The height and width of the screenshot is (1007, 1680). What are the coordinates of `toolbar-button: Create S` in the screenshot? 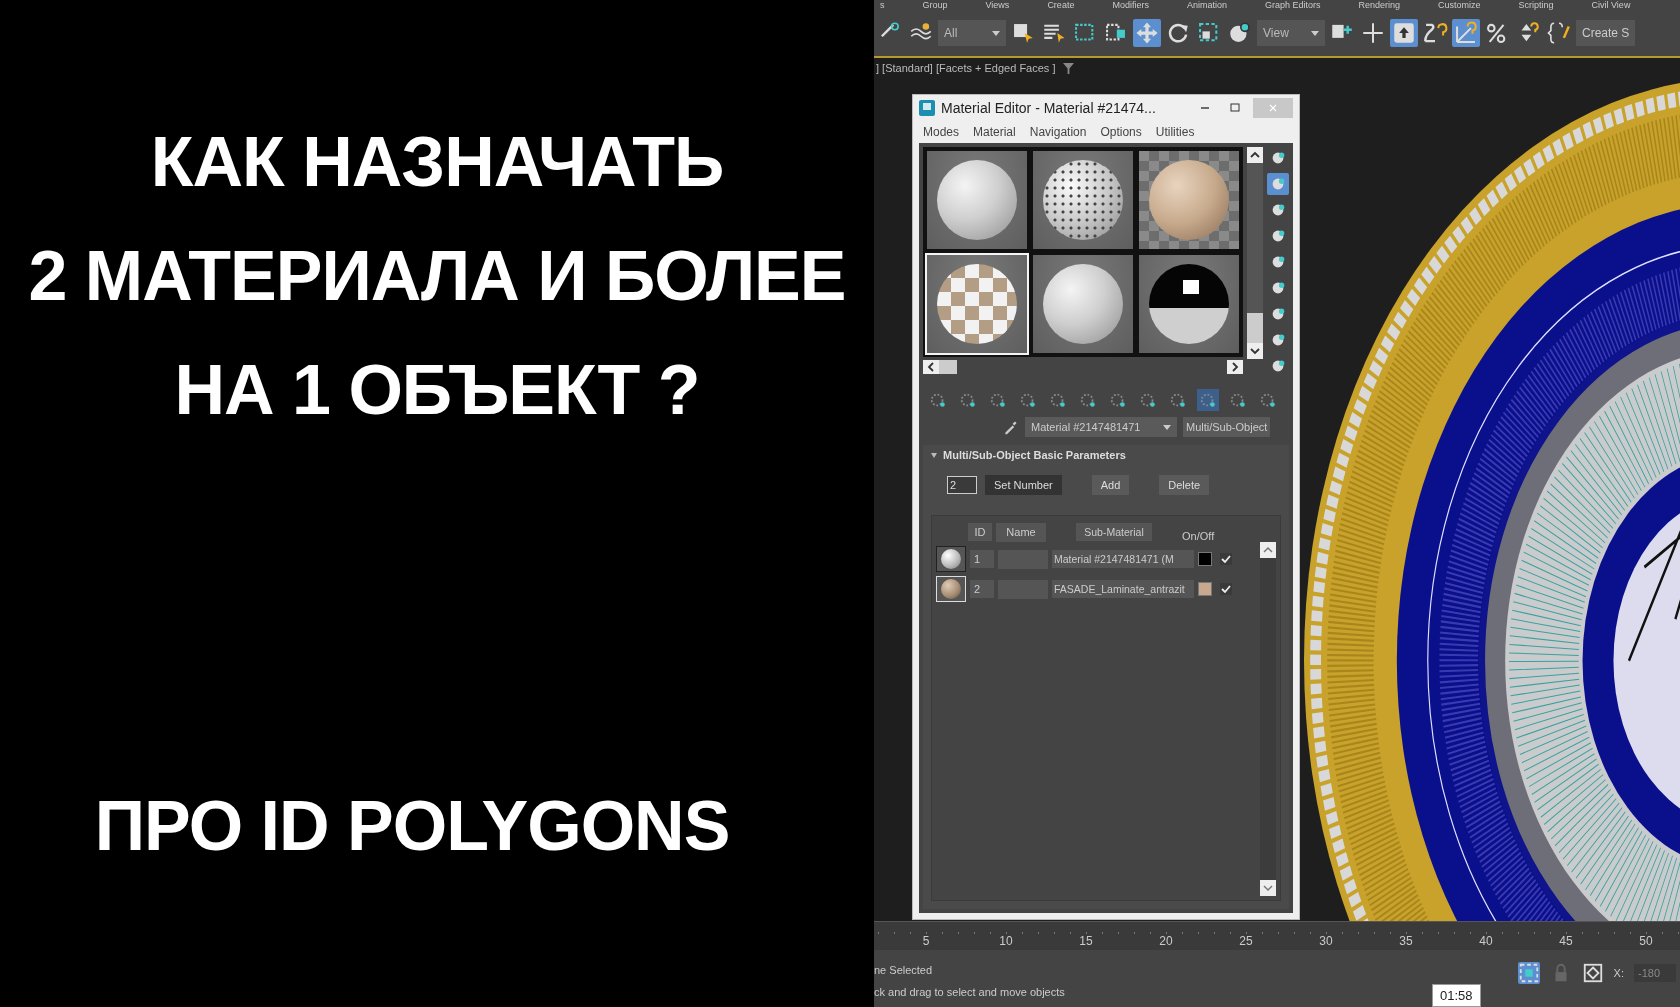 It's located at (1606, 33).